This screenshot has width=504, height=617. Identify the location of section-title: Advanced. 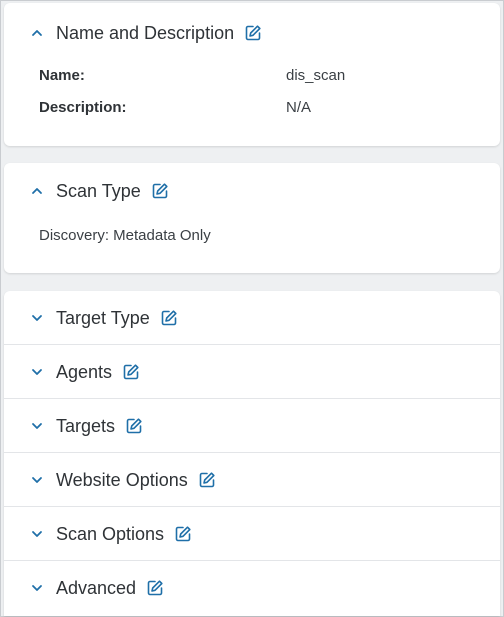
(96, 587).